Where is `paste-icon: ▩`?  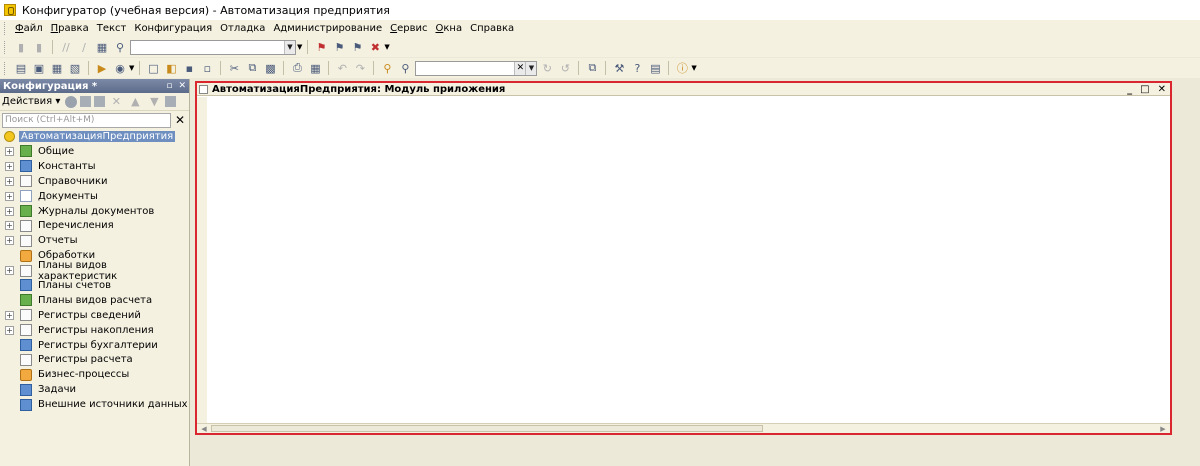
paste-icon: ▩ is located at coordinates (270, 68).